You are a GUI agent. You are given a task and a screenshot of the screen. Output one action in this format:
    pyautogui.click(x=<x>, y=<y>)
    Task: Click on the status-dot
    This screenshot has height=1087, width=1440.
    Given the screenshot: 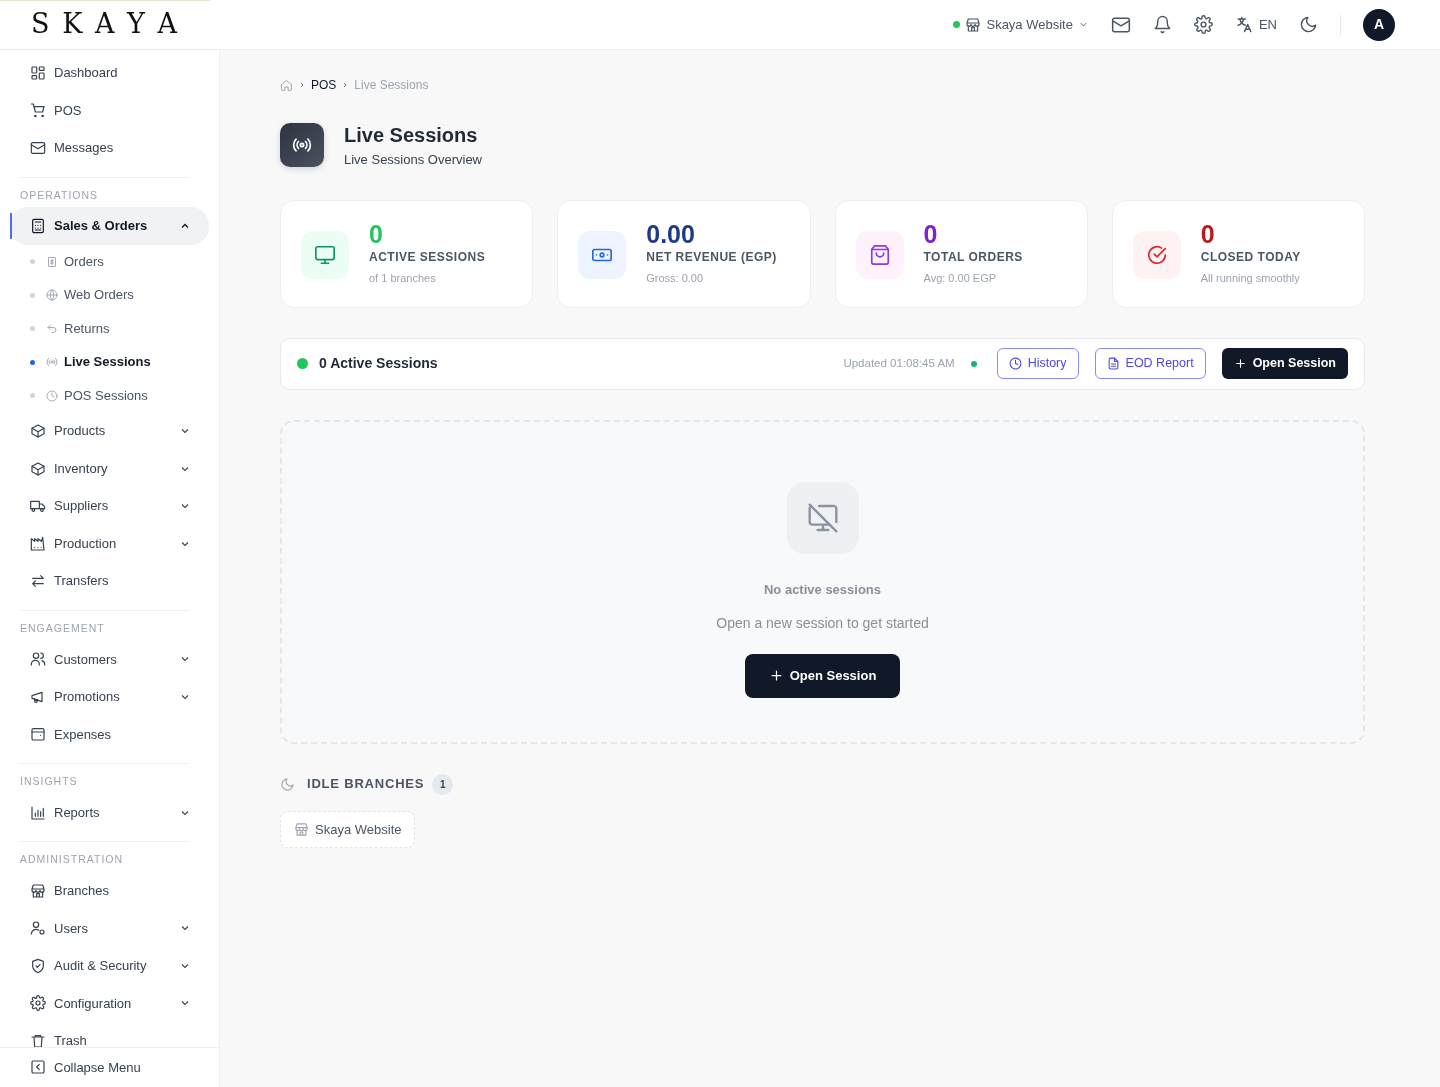 What is the action you would take?
    pyautogui.click(x=302, y=363)
    